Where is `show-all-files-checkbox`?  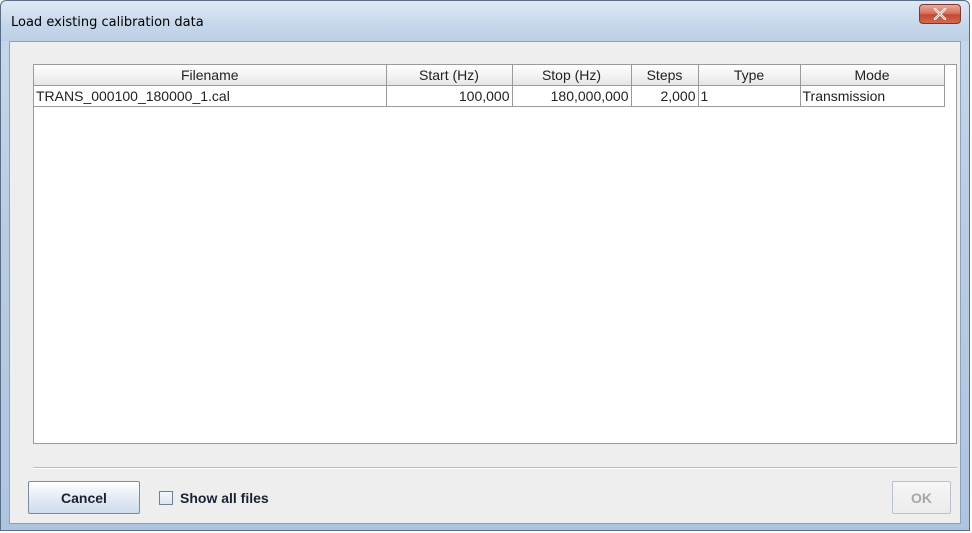 show-all-files-checkbox is located at coordinates (166, 498).